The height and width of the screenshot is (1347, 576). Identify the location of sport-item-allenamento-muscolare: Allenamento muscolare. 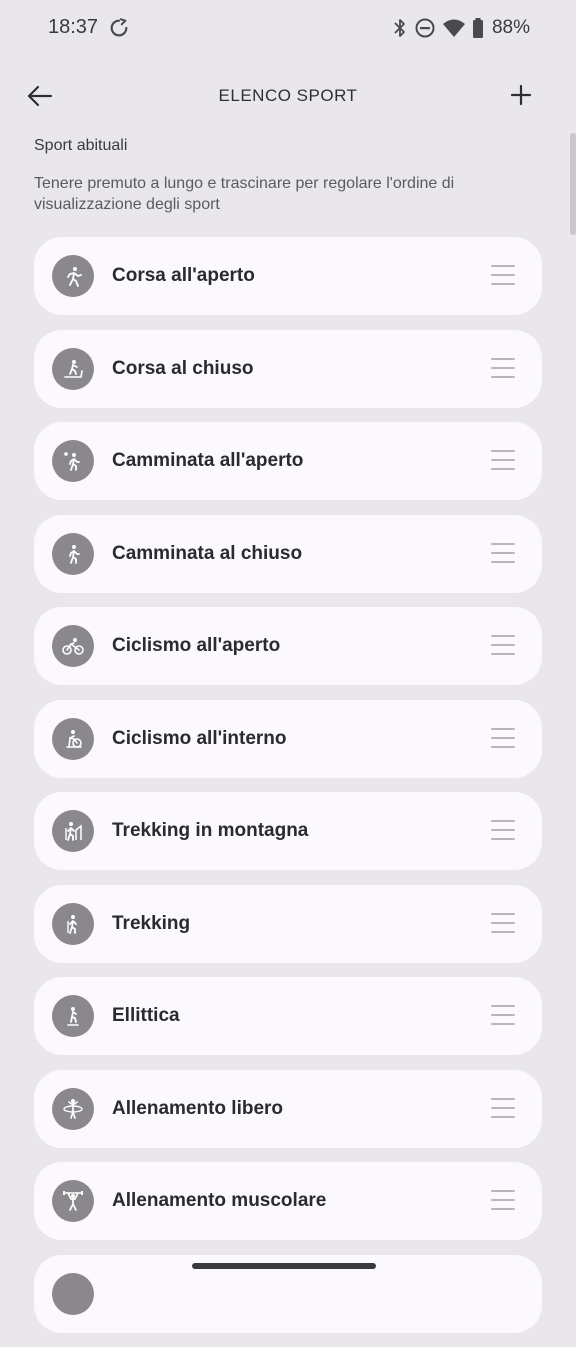
(288, 1201).